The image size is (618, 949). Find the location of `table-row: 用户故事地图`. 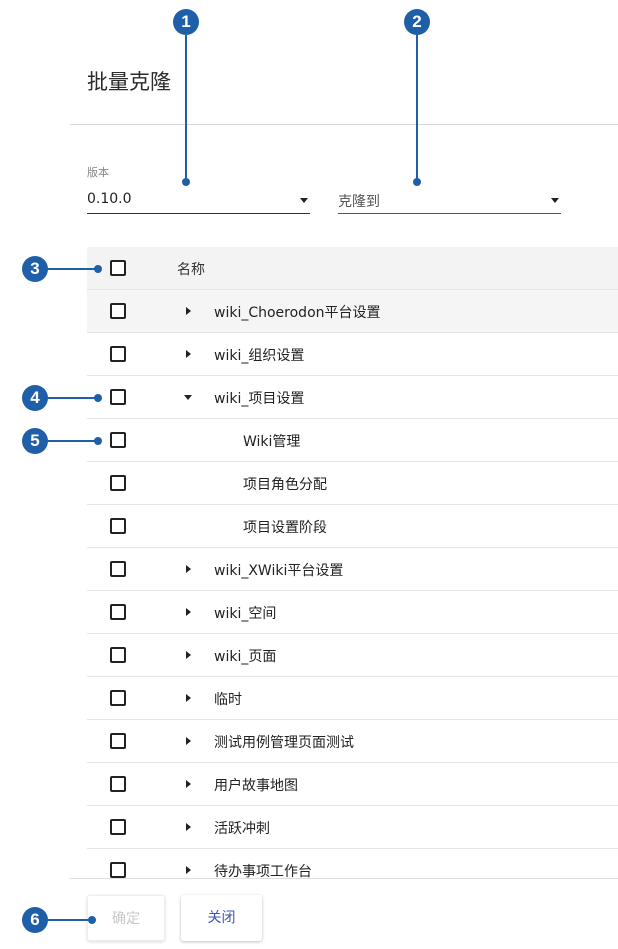

table-row: 用户故事地图 is located at coordinates (352, 784).